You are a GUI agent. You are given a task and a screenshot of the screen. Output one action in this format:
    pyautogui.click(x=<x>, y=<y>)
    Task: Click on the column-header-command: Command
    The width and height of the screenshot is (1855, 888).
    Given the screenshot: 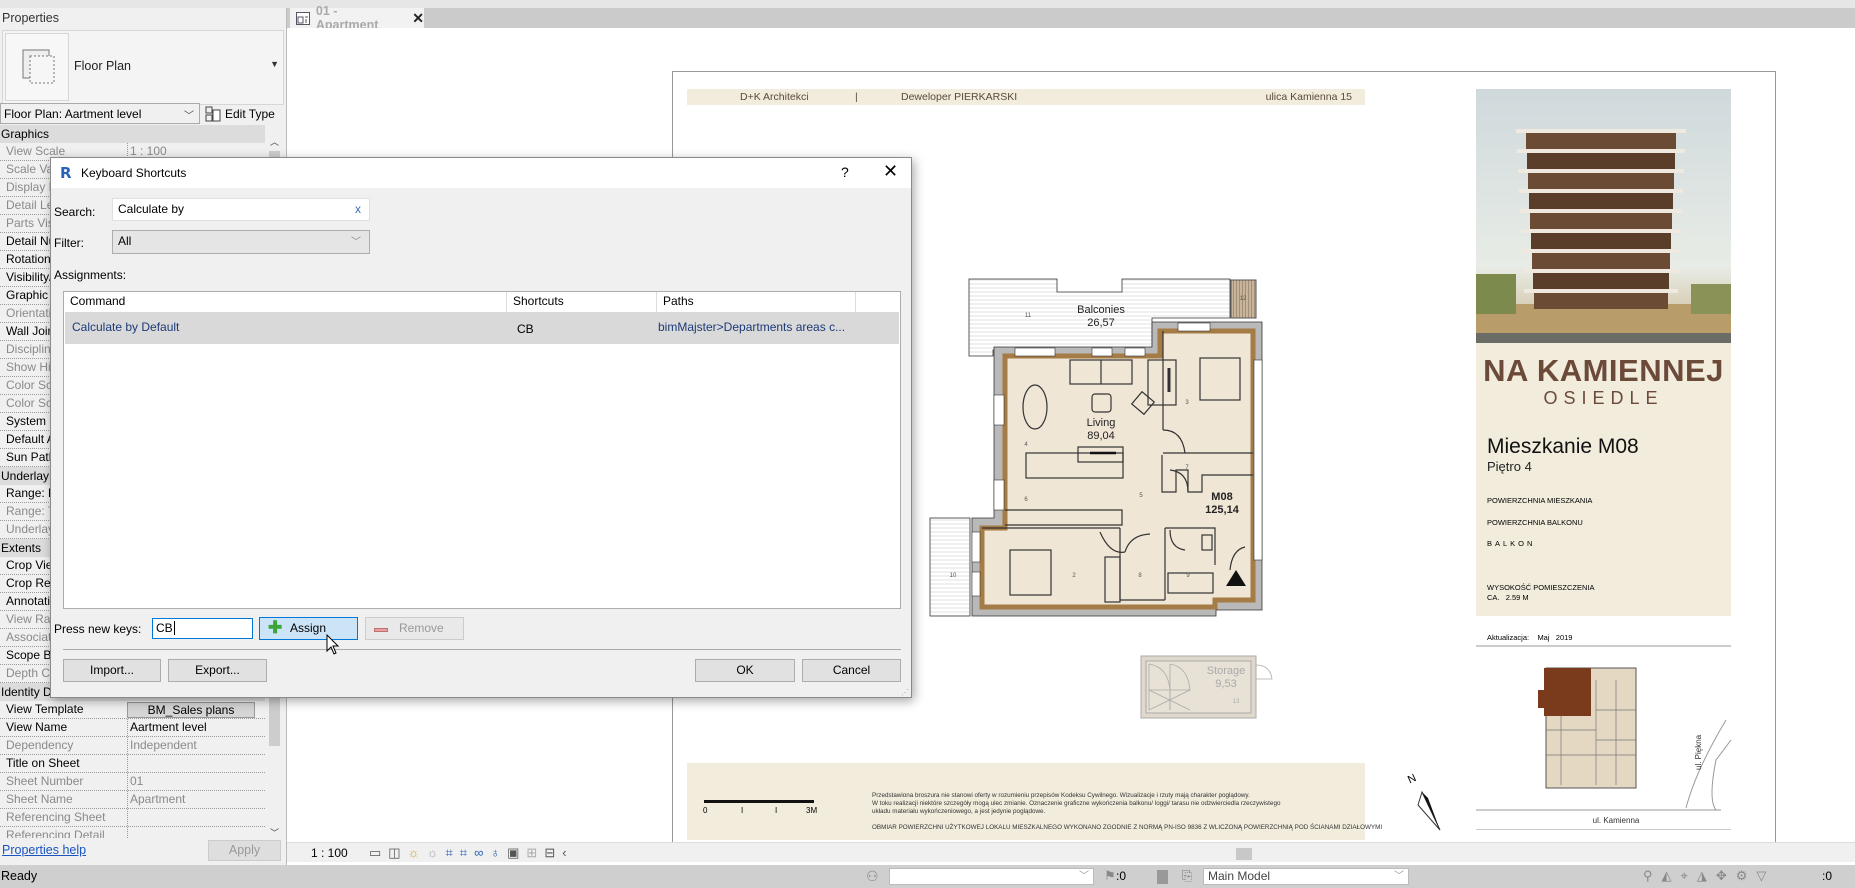 What is the action you would take?
    pyautogui.click(x=285, y=302)
    